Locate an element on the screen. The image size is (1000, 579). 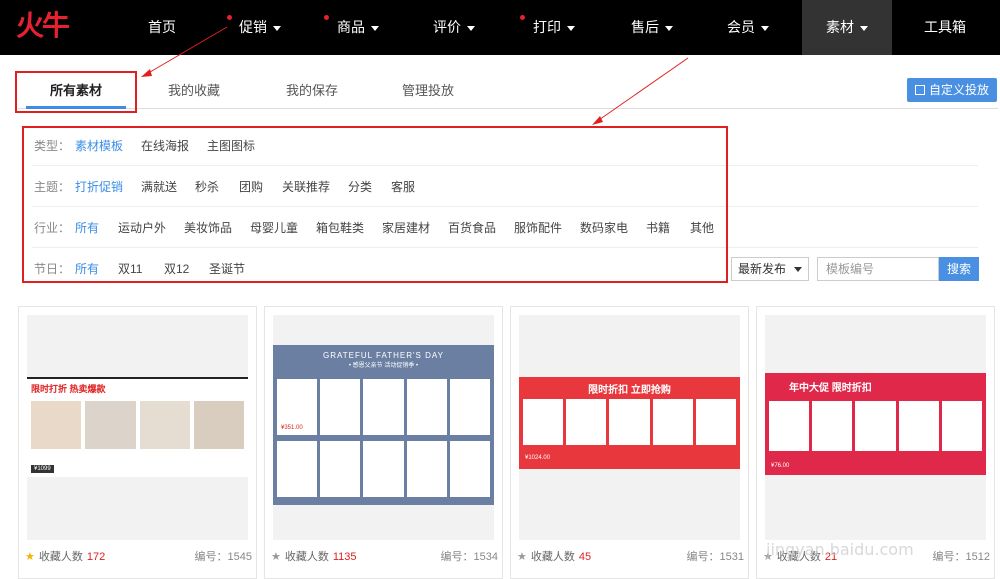
card-footer: ★ 收藏人数 45 编号：1531 is located at coordinates (630, 557).